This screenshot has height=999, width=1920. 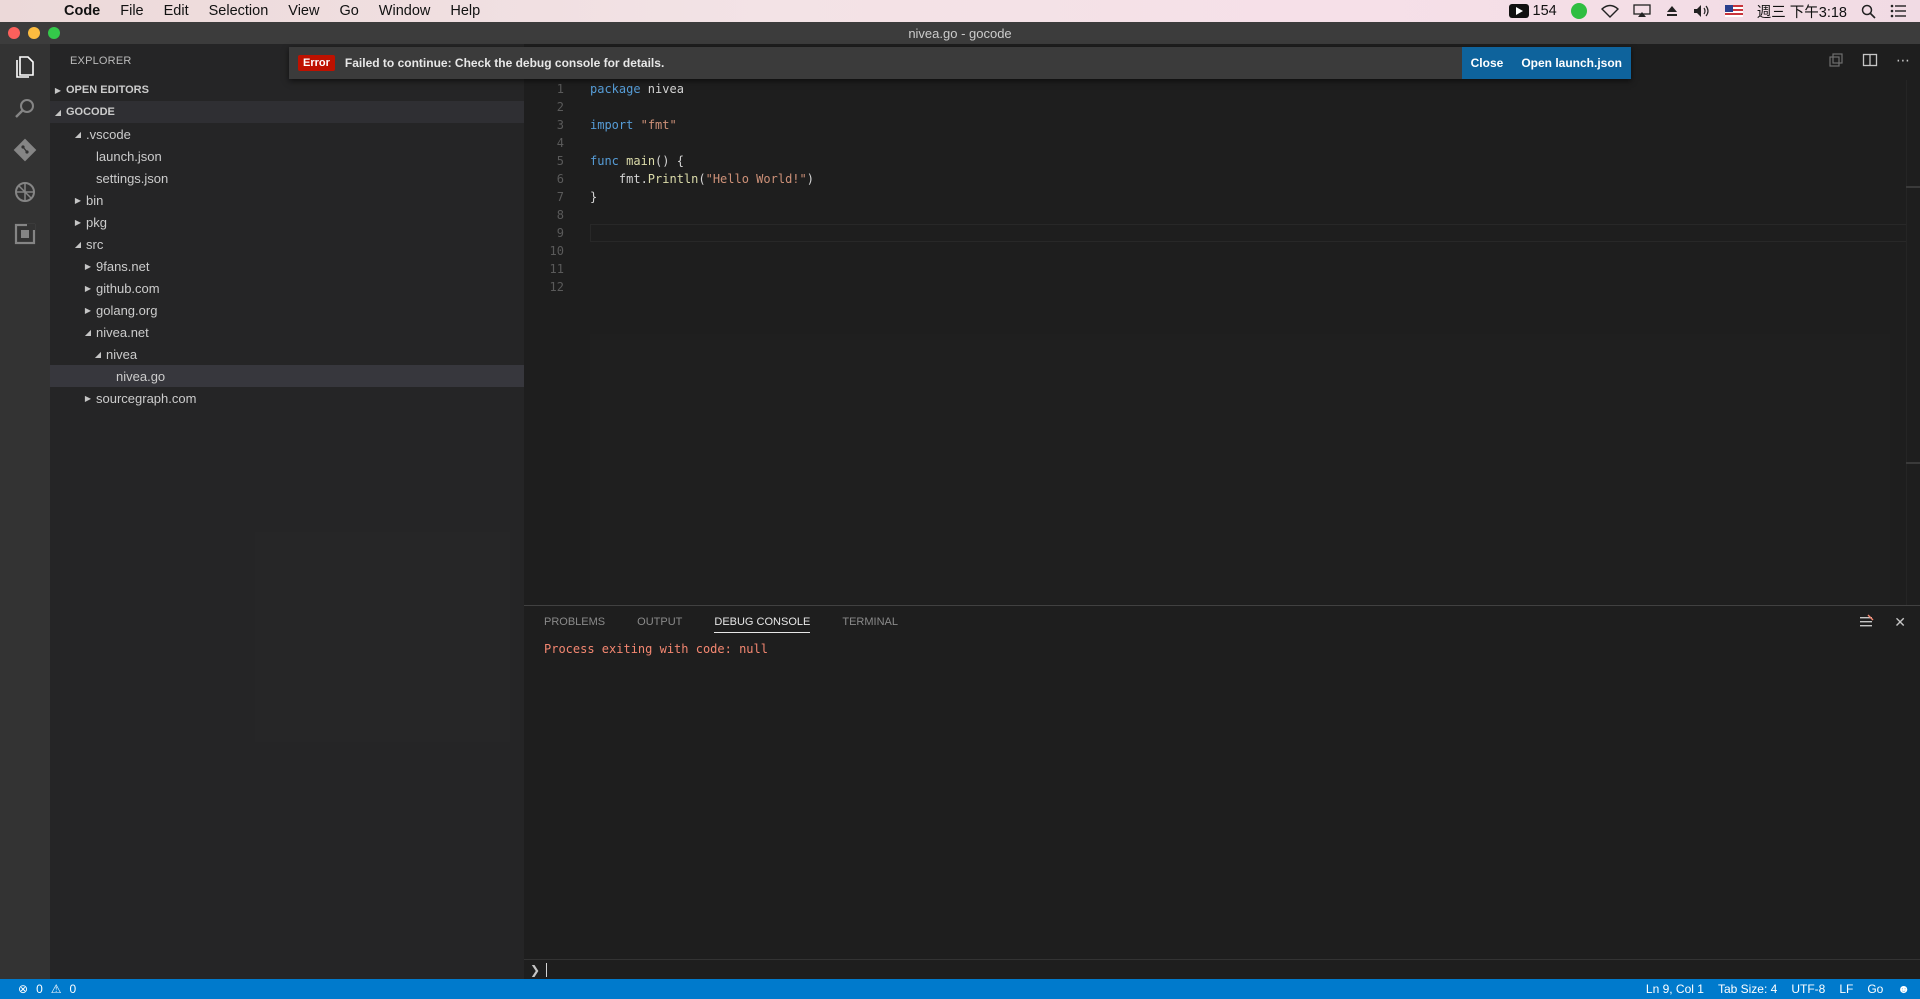 I want to click on code-line: fmt.Println("Hello World!"), so click(x=702, y=179).